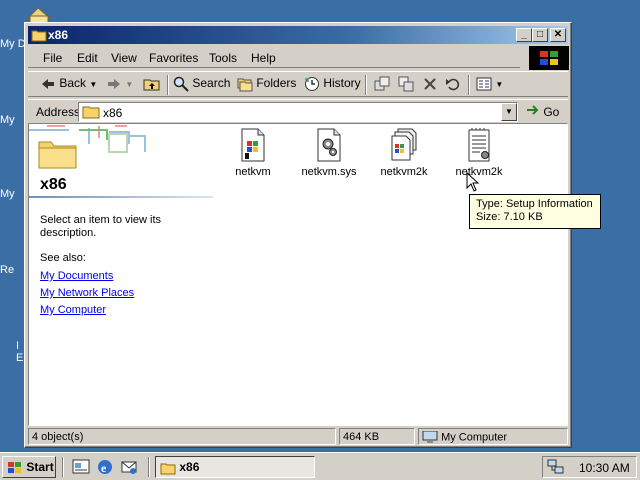 This screenshot has height=480, width=640. I want to click on go-button: Go, so click(542, 111).